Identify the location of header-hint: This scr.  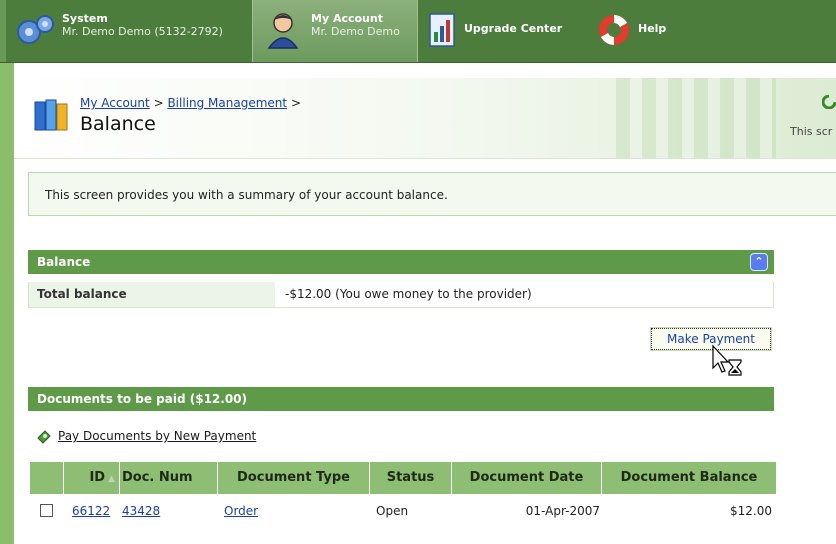
(811, 131).